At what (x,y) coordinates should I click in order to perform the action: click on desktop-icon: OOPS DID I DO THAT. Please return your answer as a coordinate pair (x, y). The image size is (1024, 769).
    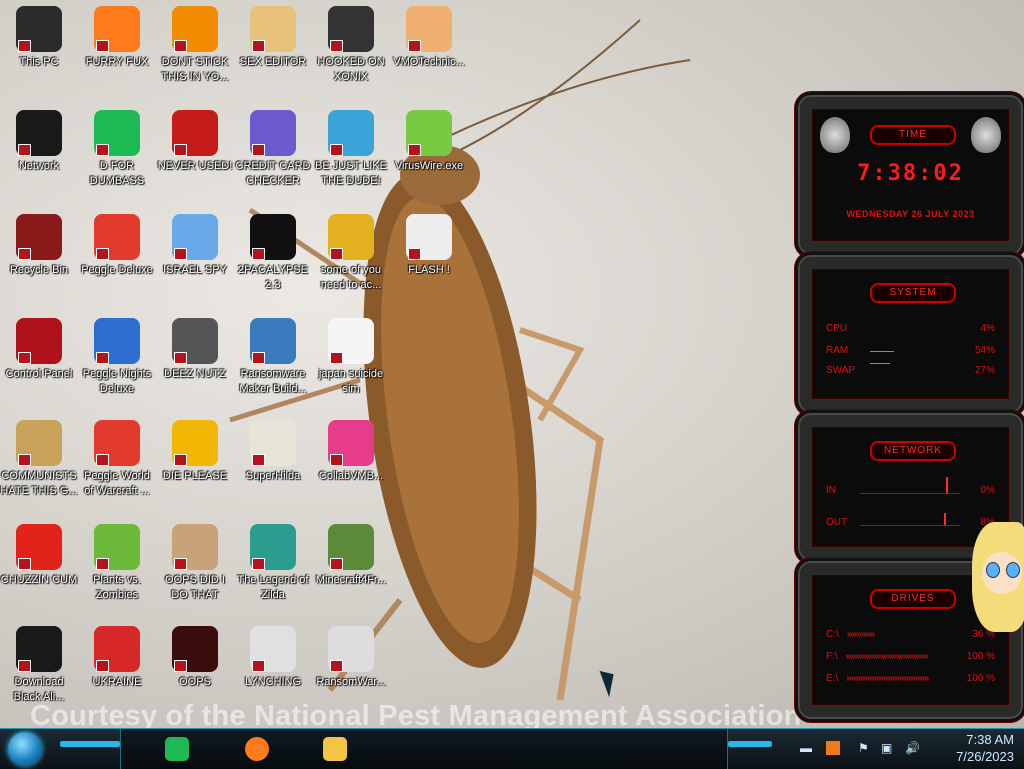
    Looking at the image, I should click on (195, 566).